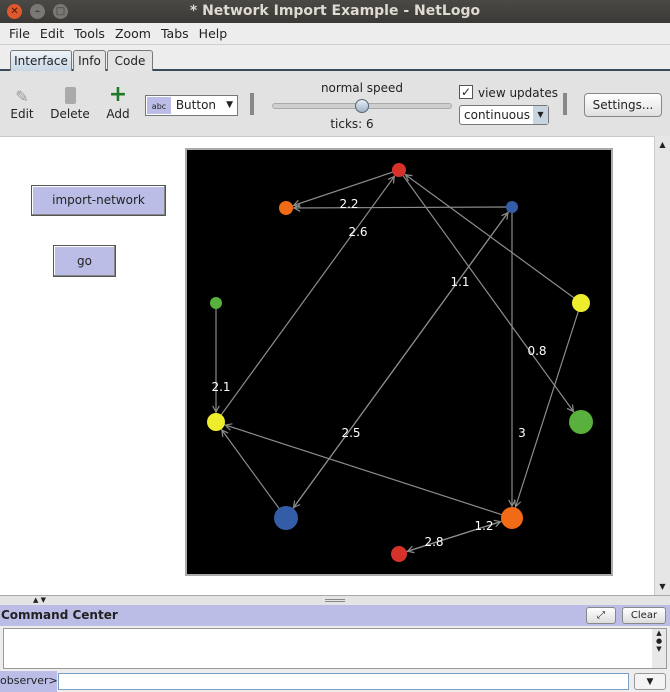  What do you see at coordinates (335, 34) in the screenshot?
I see `menu-bar: File Edit Tools Zoom Tabs Help` at bounding box center [335, 34].